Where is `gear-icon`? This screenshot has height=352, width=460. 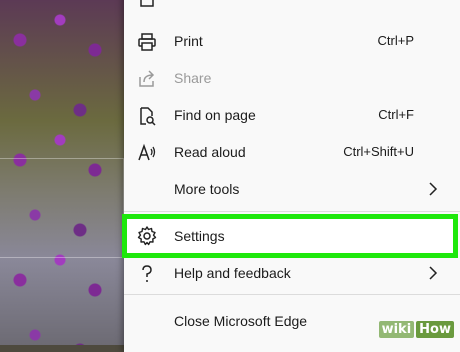 gear-icon is located at coordinates (147, 236).